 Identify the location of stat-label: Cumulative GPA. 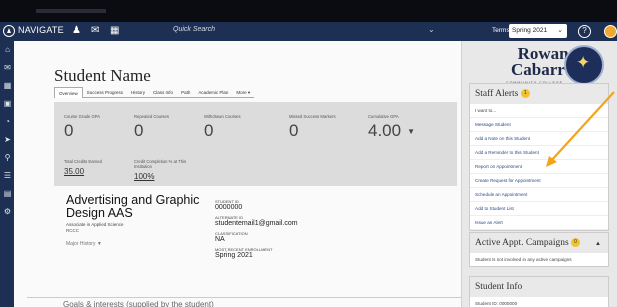
(383, 116).